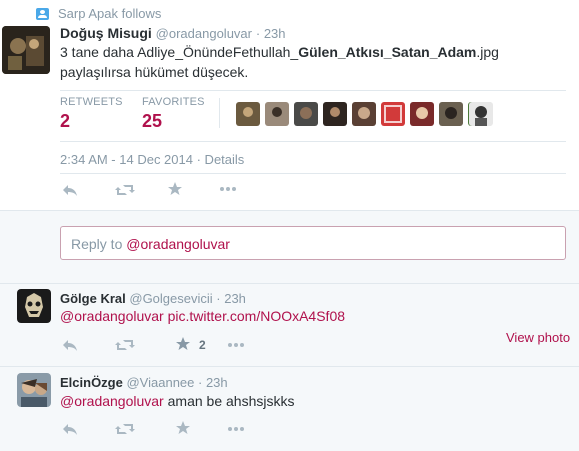 This screenshot has width=579, height=451. Describe the element at coordinates (219, 113) in the screenshot. I see `stats-divider` at that location.